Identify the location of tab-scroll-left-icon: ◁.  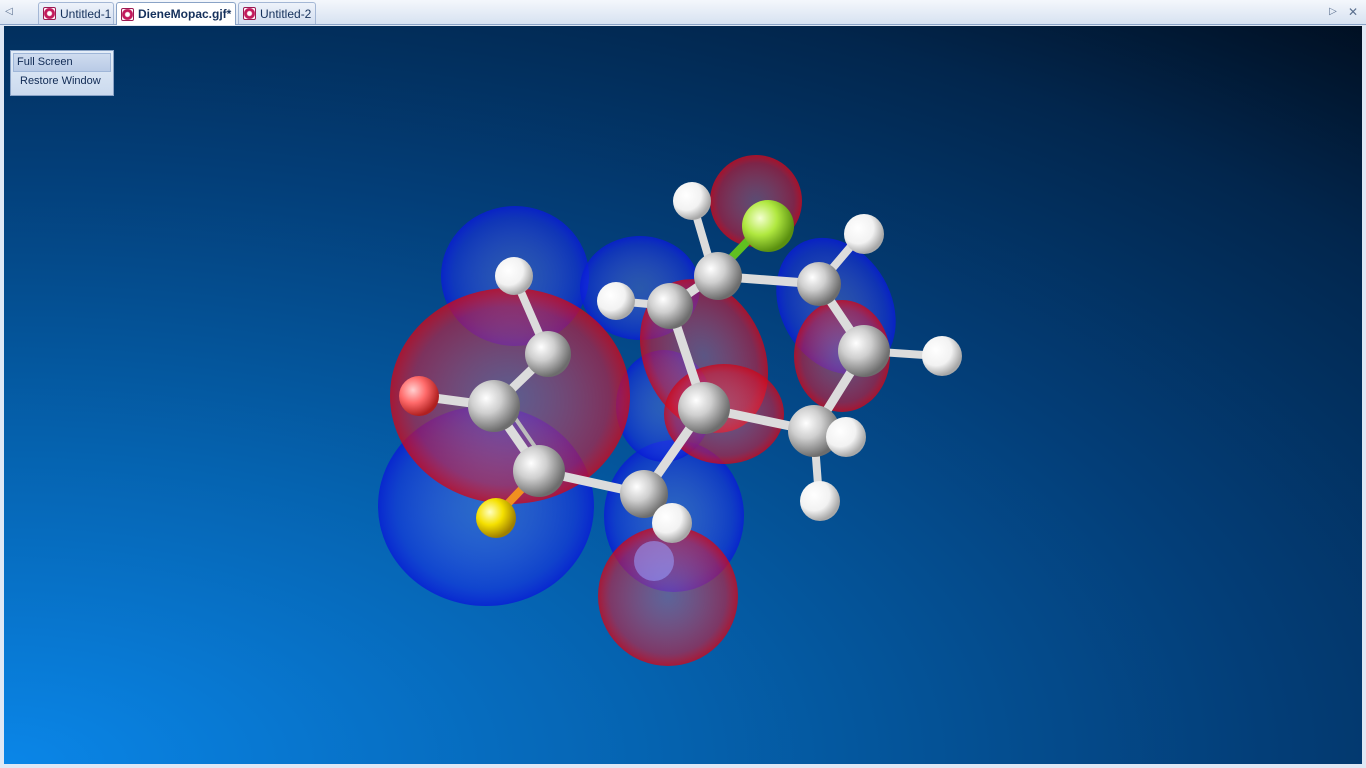
(9, 12).